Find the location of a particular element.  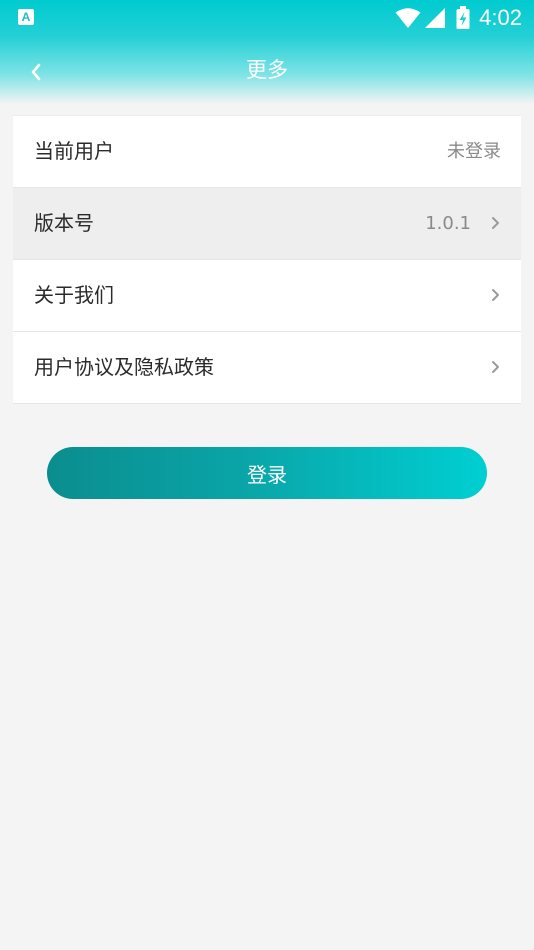

status-icons: 4:02 is located at coordinates (458, 18).